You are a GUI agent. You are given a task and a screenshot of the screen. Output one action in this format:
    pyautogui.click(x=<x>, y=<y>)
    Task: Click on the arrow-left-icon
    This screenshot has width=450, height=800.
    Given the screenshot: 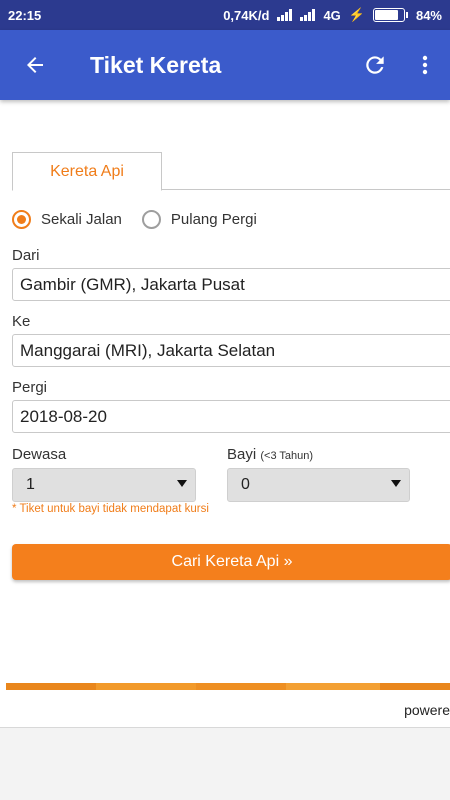 What is the action you would take?
    pyautogui.click(x=35, y=65)
    